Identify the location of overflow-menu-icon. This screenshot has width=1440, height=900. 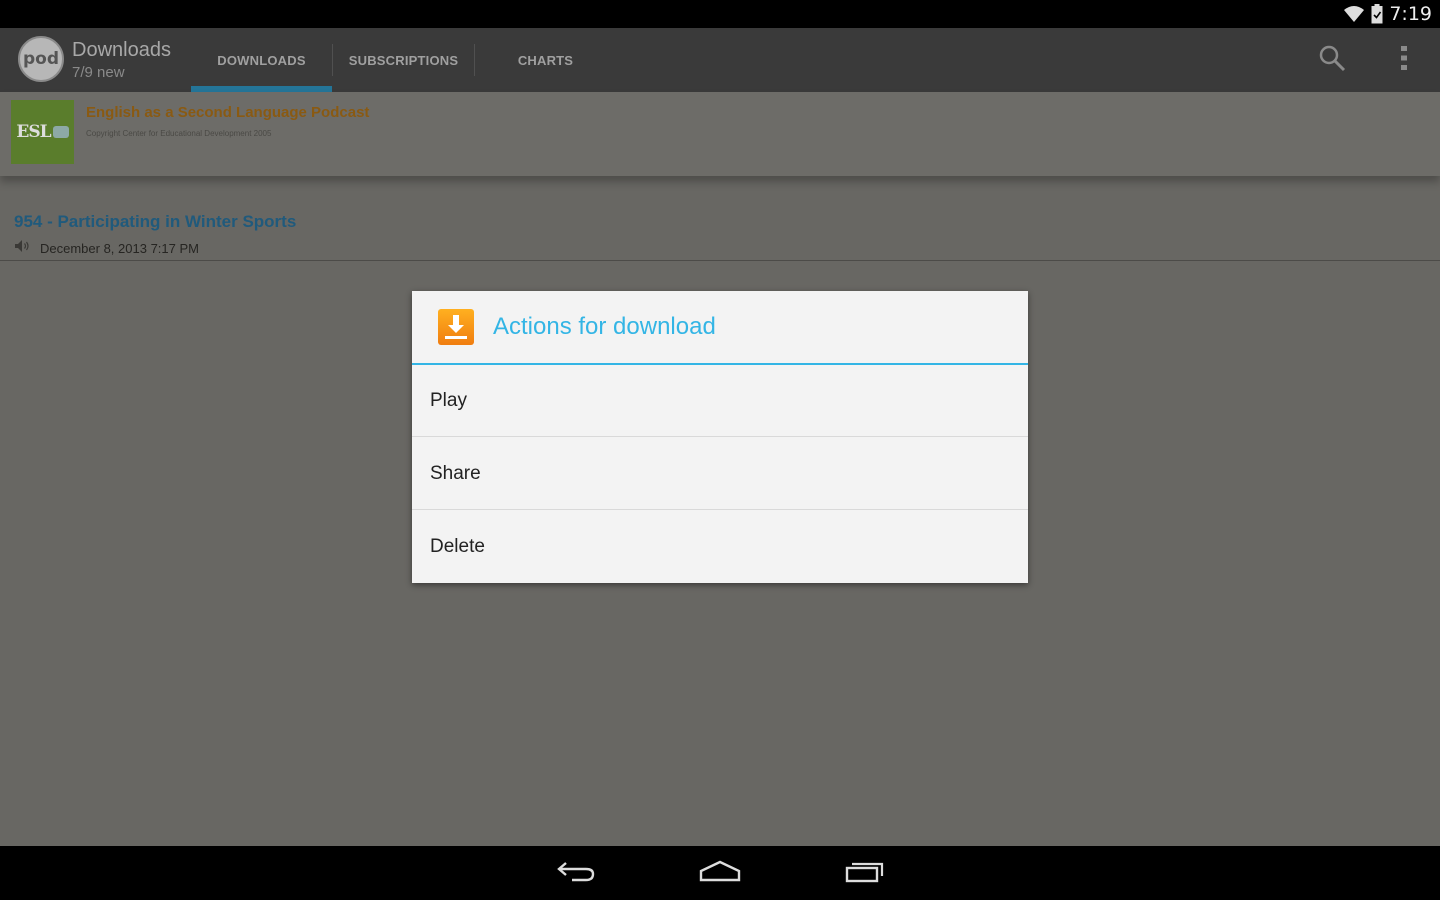
(1404, 60).